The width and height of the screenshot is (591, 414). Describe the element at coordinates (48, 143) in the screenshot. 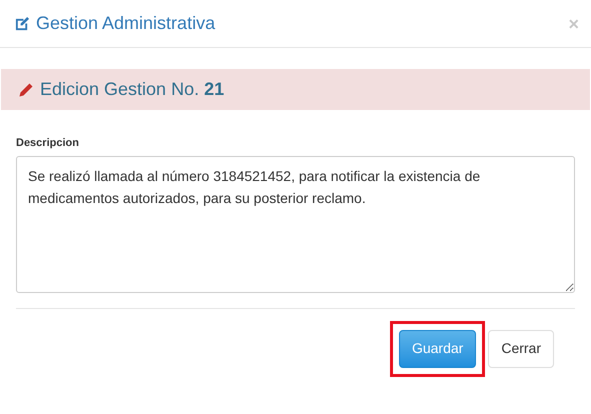

I see `field-label: Descripcion` at that location.